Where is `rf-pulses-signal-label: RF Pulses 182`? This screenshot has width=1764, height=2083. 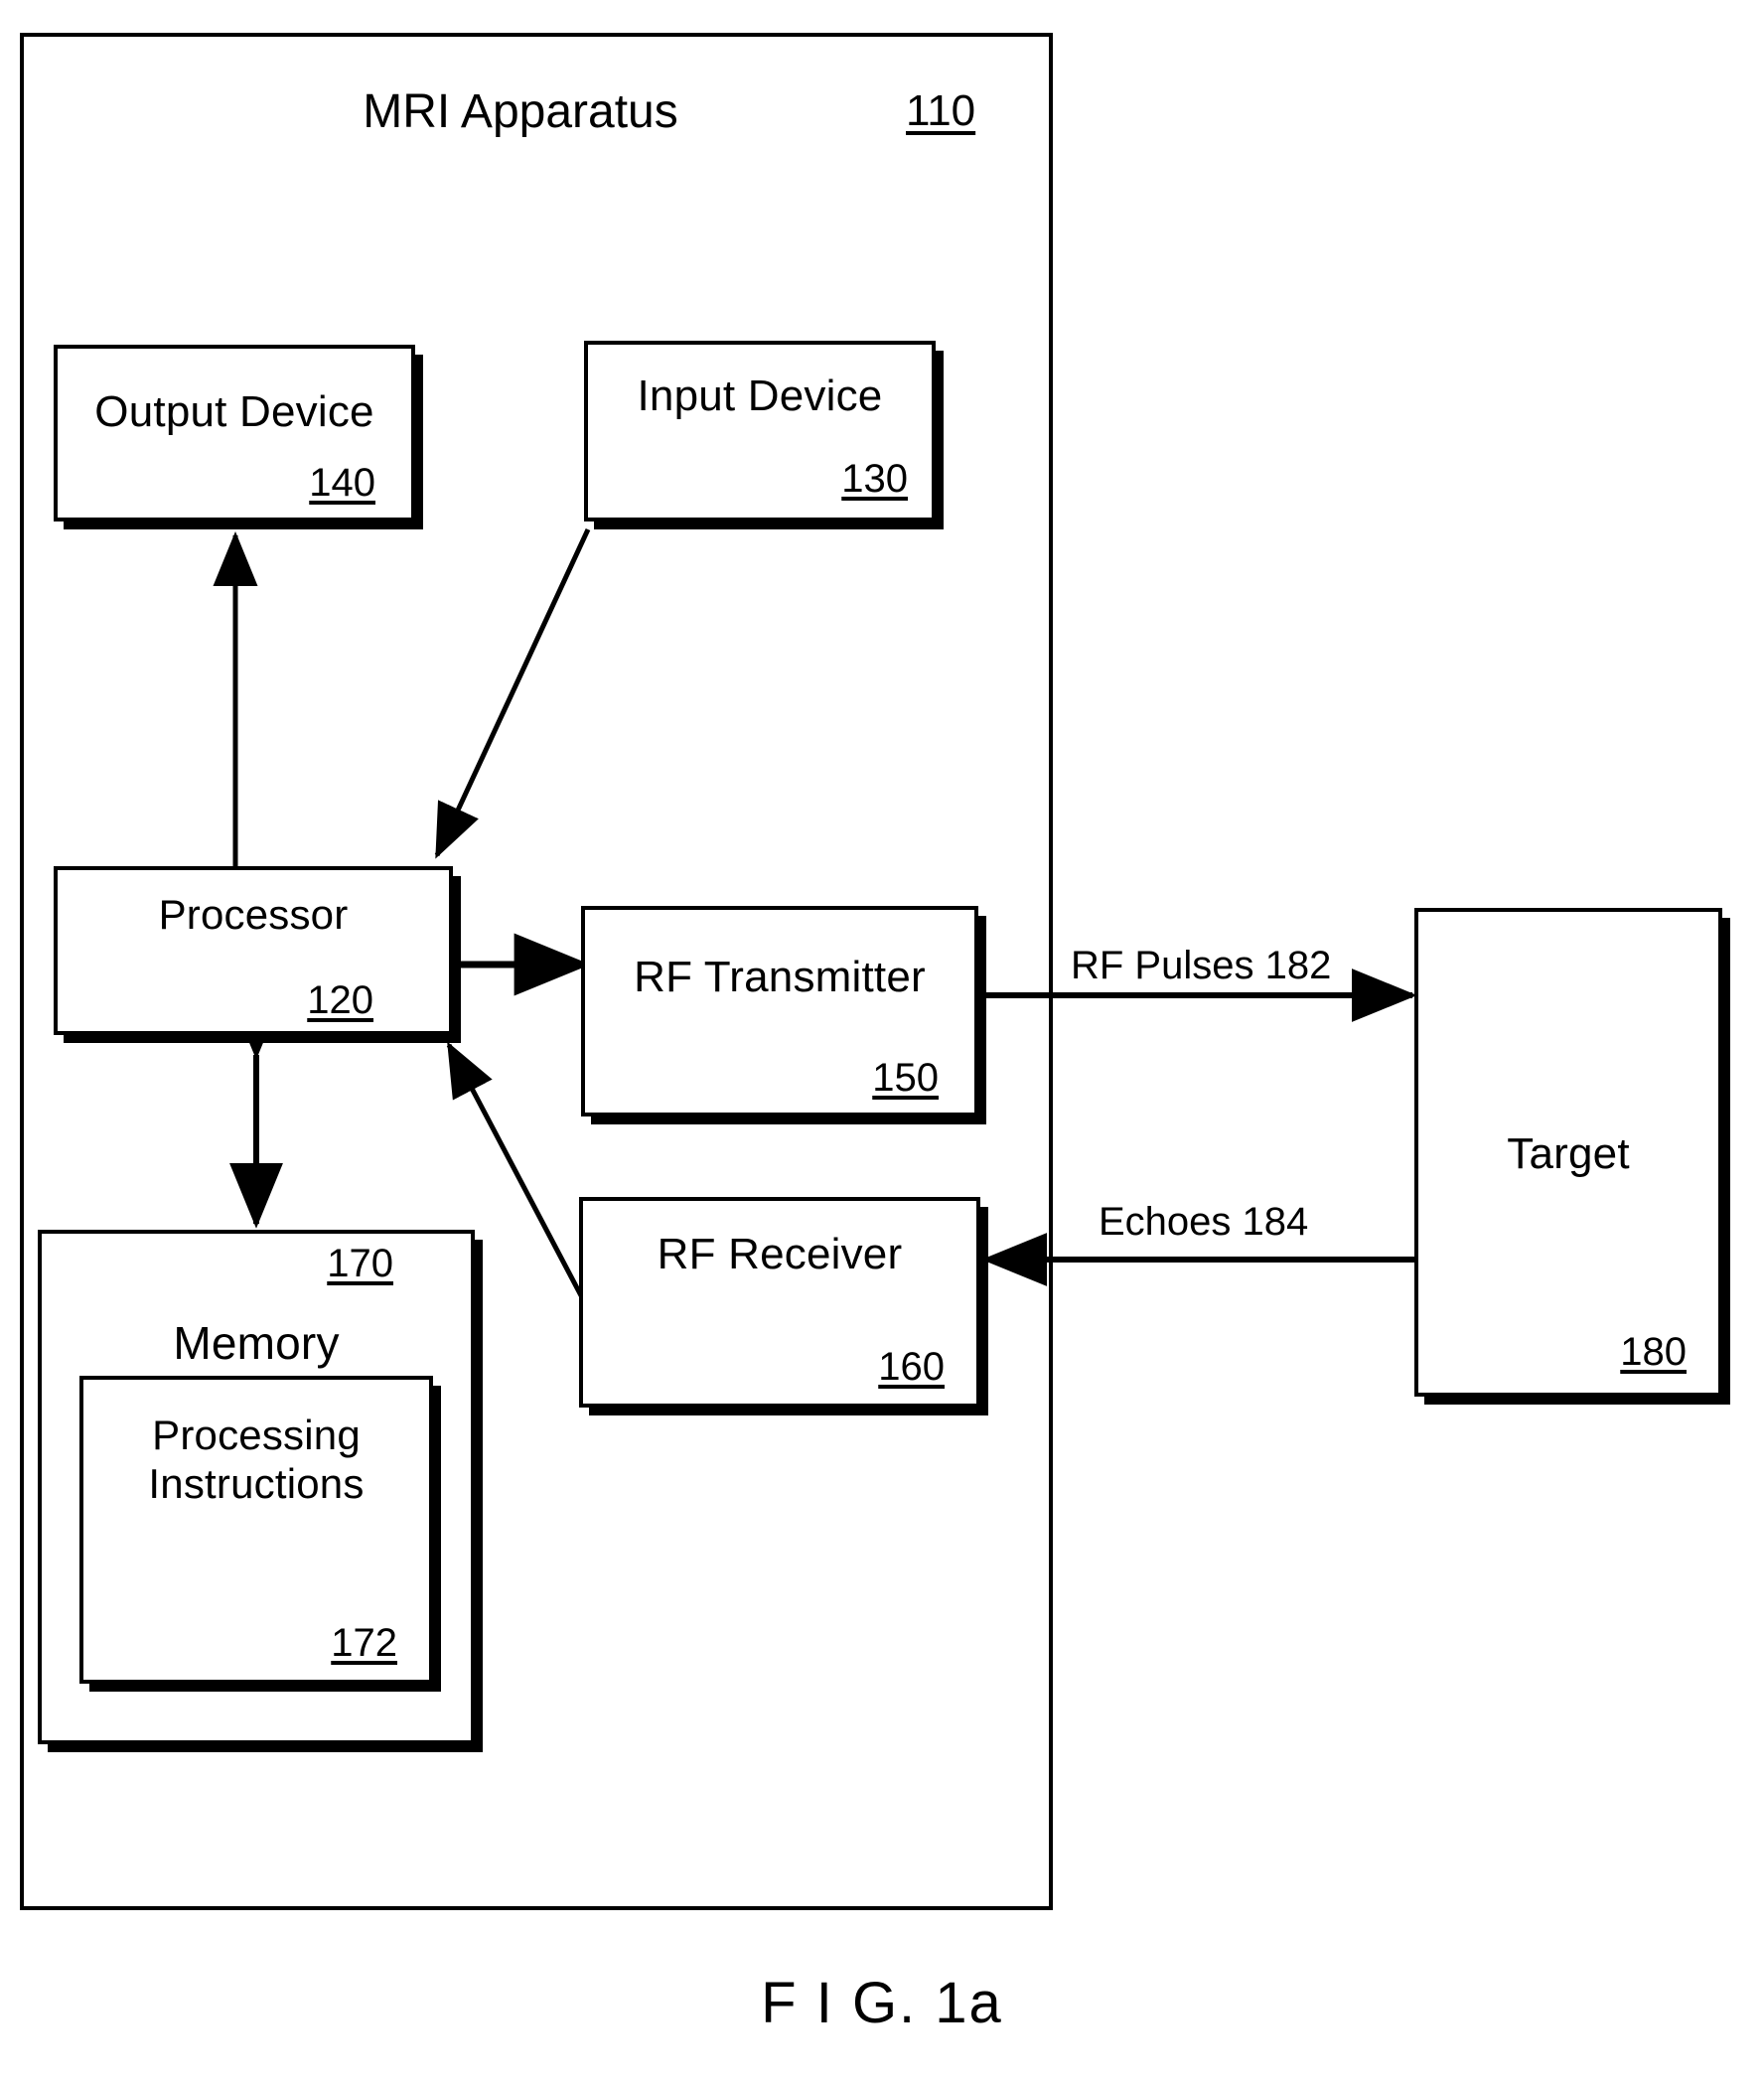 rf-pulses-signal-label: RF Pulses 182 is located at coordinates (1201, 965).